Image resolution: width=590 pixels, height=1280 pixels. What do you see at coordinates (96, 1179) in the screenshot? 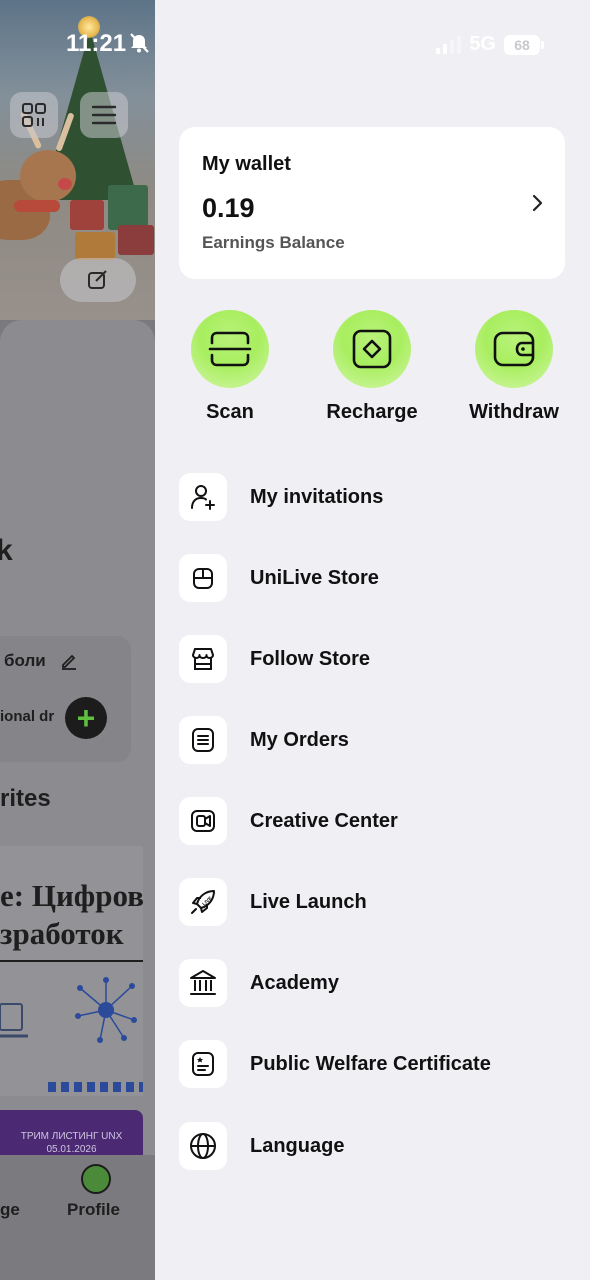
I see `profile-avatar-icon` at bounding box center [96, 1179].